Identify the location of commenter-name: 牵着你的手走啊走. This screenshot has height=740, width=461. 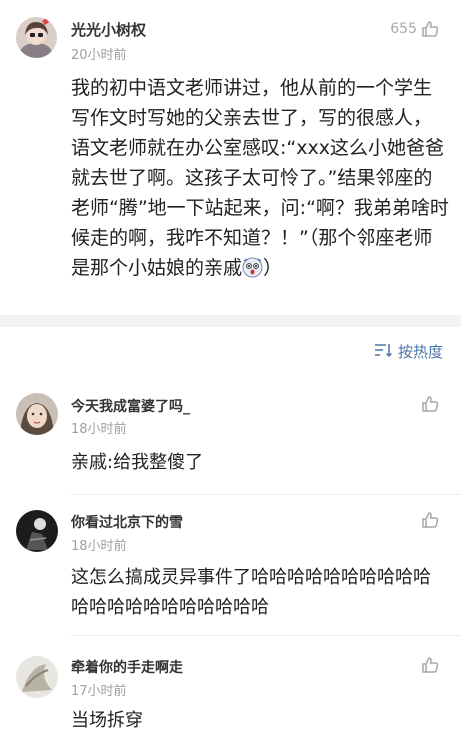
(127, 667).